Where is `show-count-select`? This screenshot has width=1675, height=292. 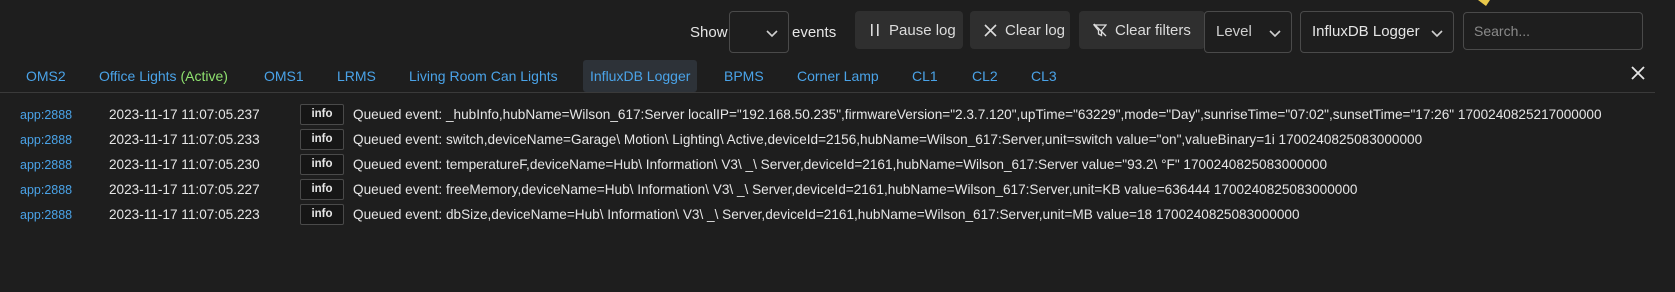
show-count-select is located at coordinates (759, 32).